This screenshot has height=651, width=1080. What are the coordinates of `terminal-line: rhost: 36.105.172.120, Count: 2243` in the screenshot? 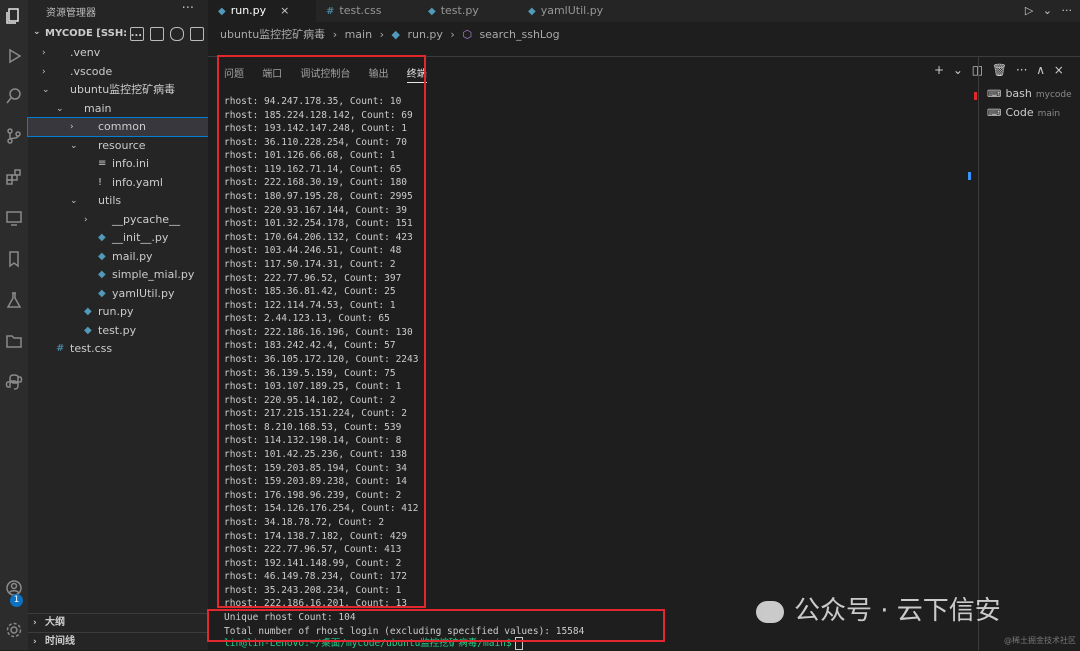 It's located at (321, 359).